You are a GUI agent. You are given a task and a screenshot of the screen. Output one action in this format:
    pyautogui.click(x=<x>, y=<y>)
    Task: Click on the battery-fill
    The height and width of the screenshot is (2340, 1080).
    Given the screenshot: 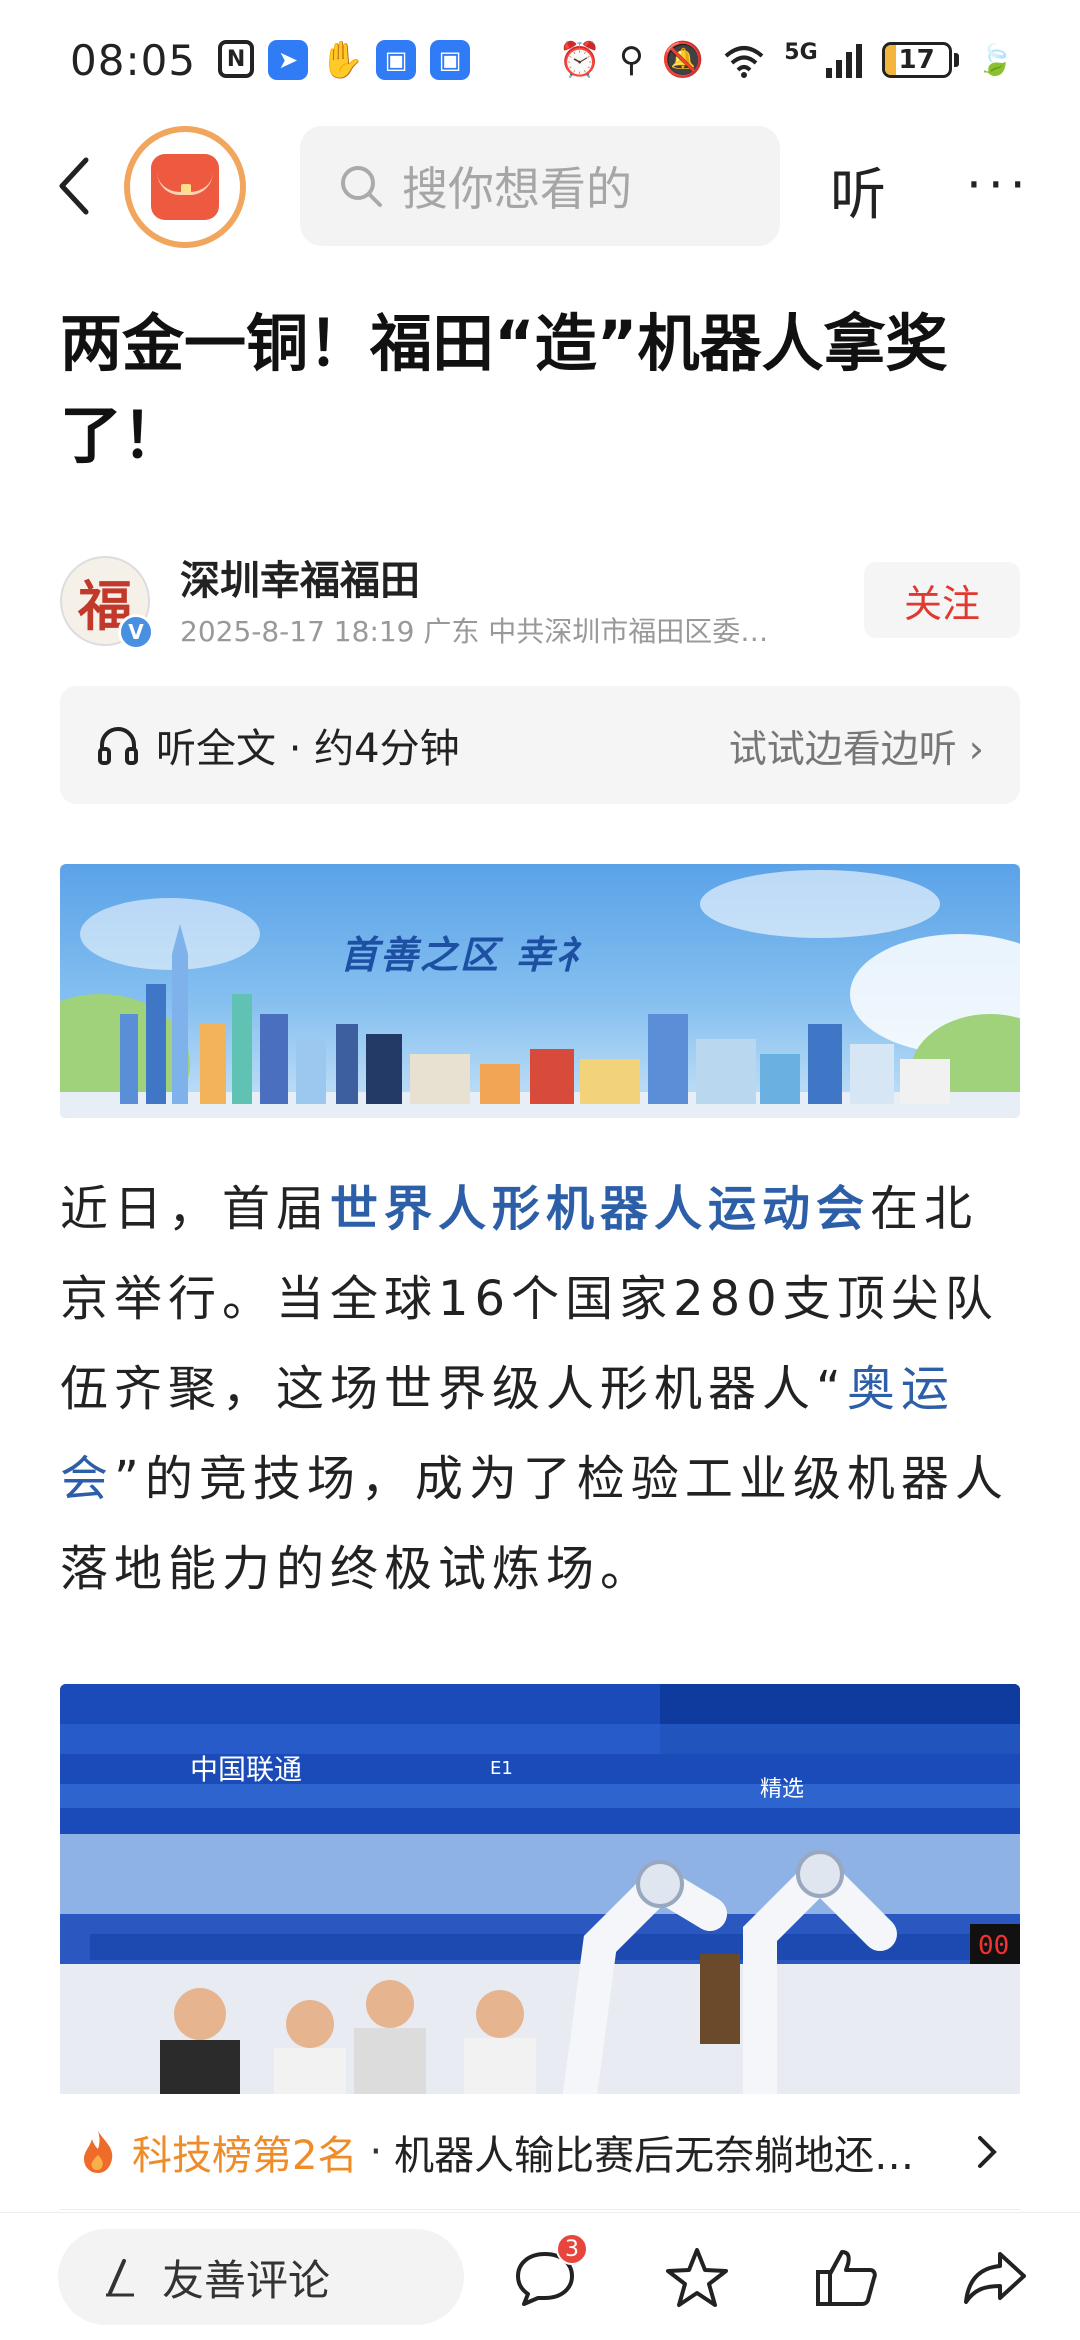 What is the action you would take?
    pyautogui.click(x=890, y=60)
    